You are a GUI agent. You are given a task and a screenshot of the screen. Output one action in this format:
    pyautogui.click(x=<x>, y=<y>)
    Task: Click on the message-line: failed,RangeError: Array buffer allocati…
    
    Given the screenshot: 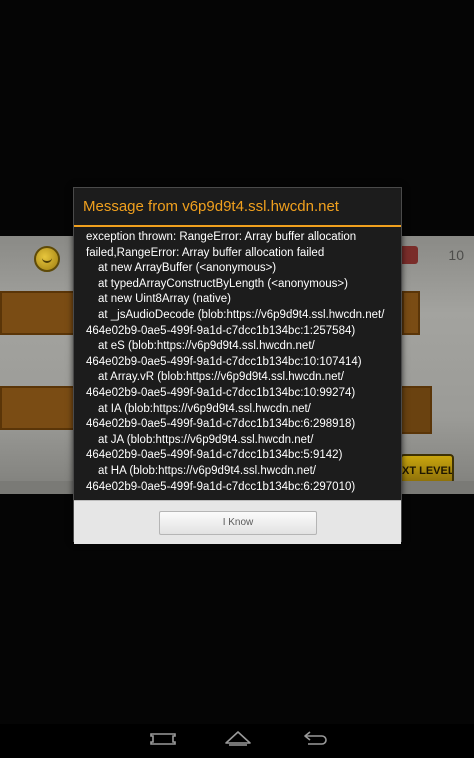 What is the action you would take?
    pyautogui.click(x=205, y=252)
    